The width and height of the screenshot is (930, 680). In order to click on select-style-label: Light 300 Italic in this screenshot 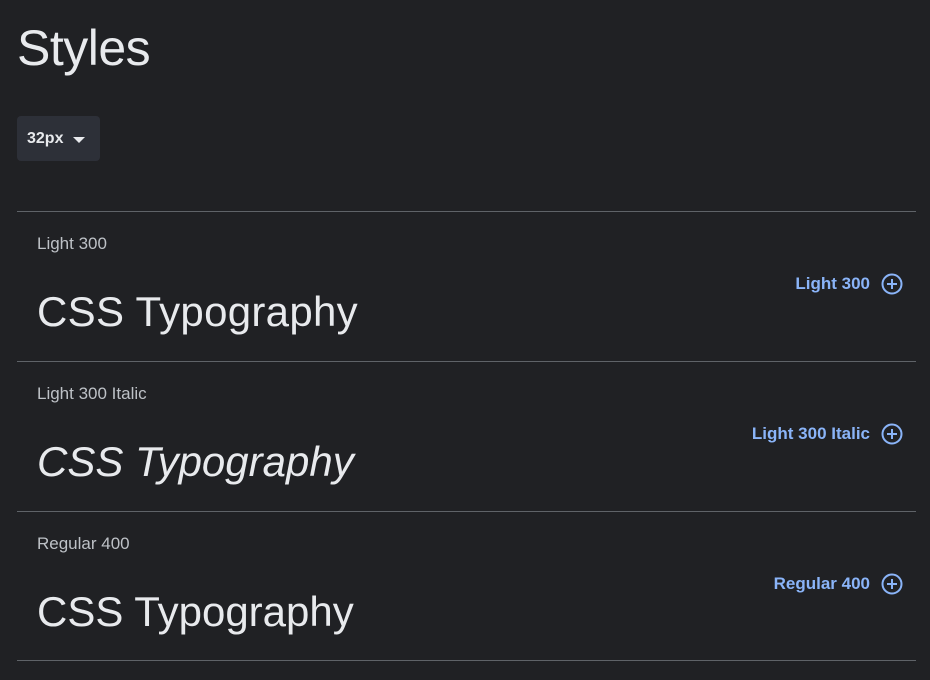, I will do `click(810, 433)`.